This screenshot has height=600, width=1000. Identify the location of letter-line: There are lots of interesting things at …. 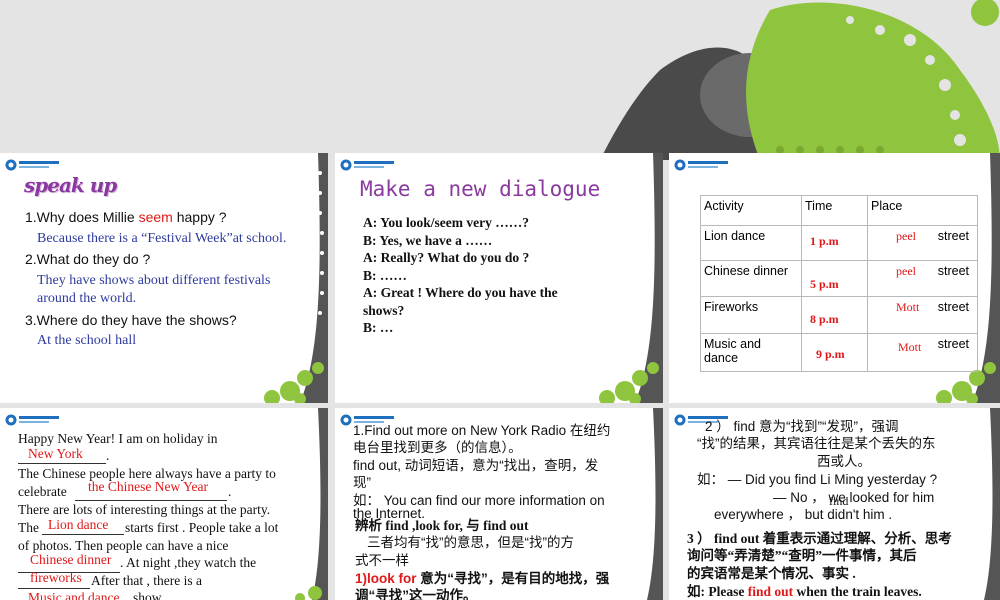
(144, 509).